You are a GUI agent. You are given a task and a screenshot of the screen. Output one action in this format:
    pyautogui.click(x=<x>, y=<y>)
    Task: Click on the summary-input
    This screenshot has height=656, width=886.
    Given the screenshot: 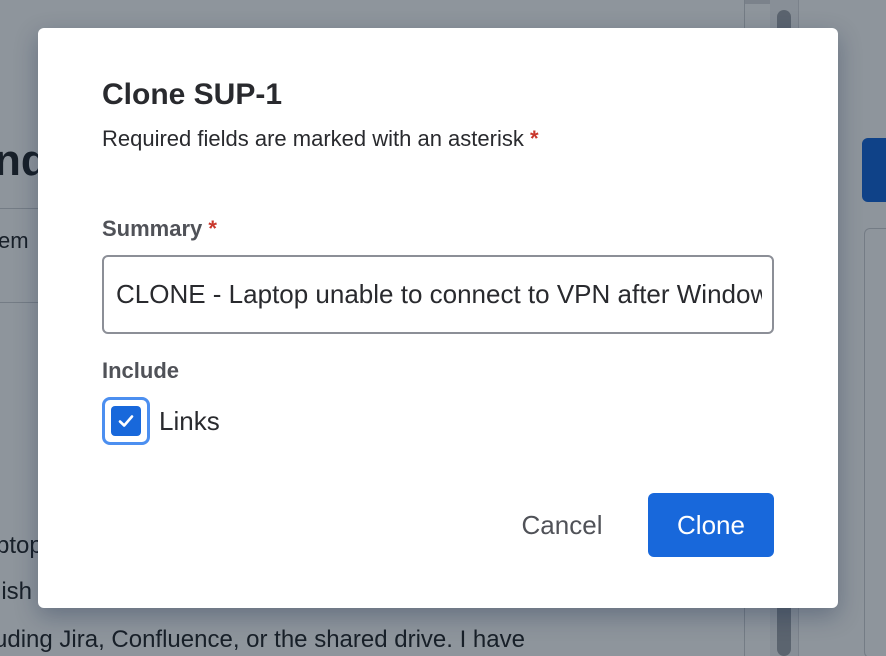 What is the action you would take?
    pyautogui.click(x=439, y=294)
    